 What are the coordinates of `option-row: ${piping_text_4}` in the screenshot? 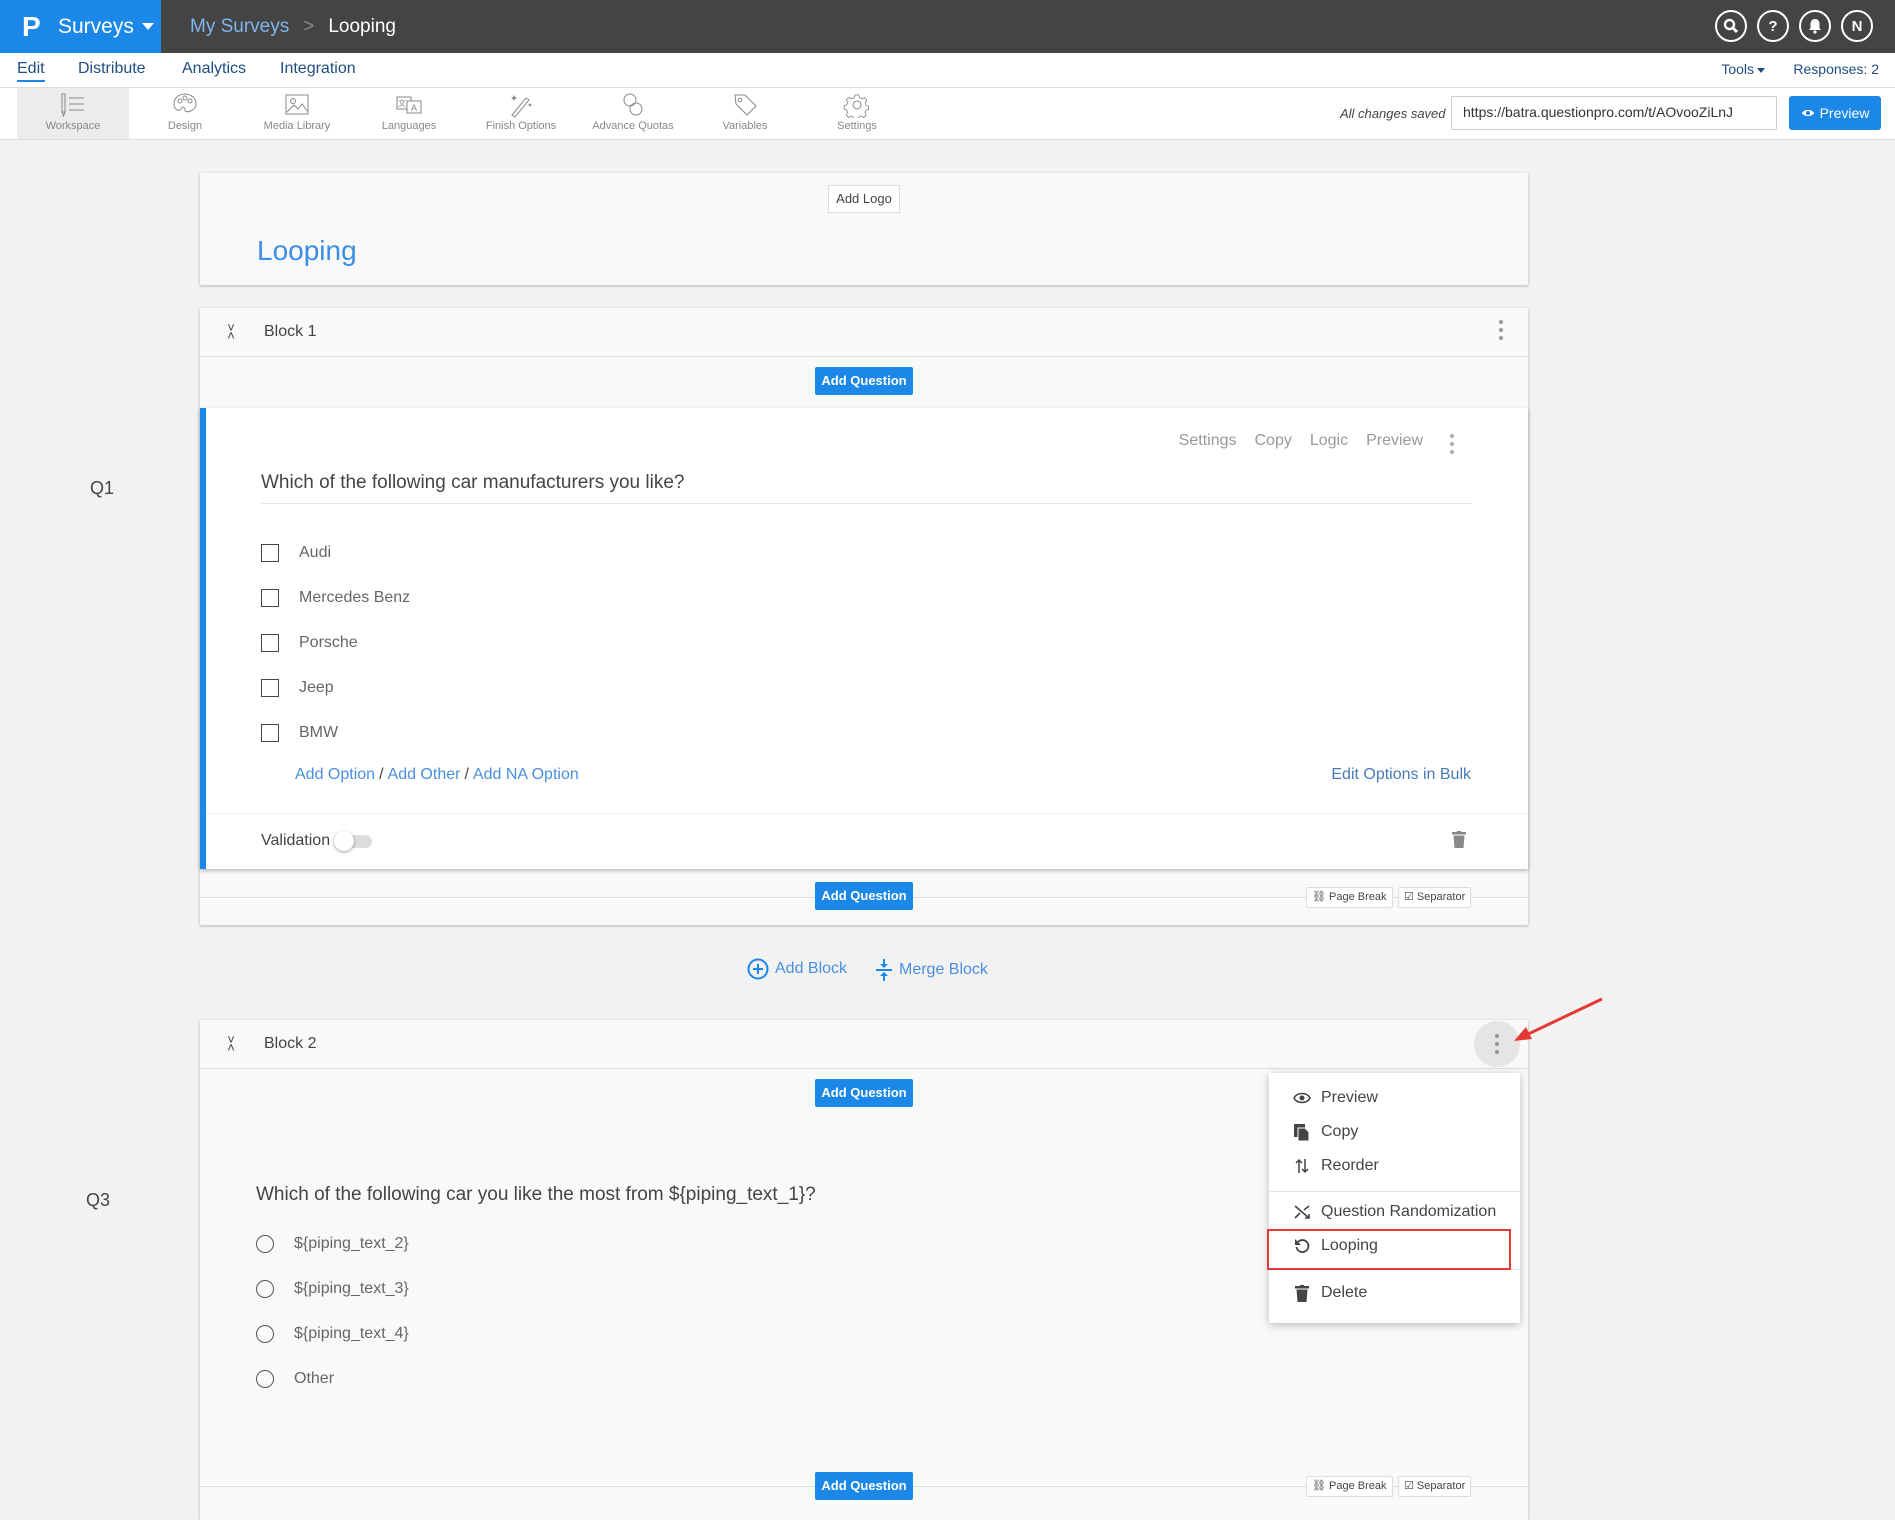 It's located at (332, 1334).